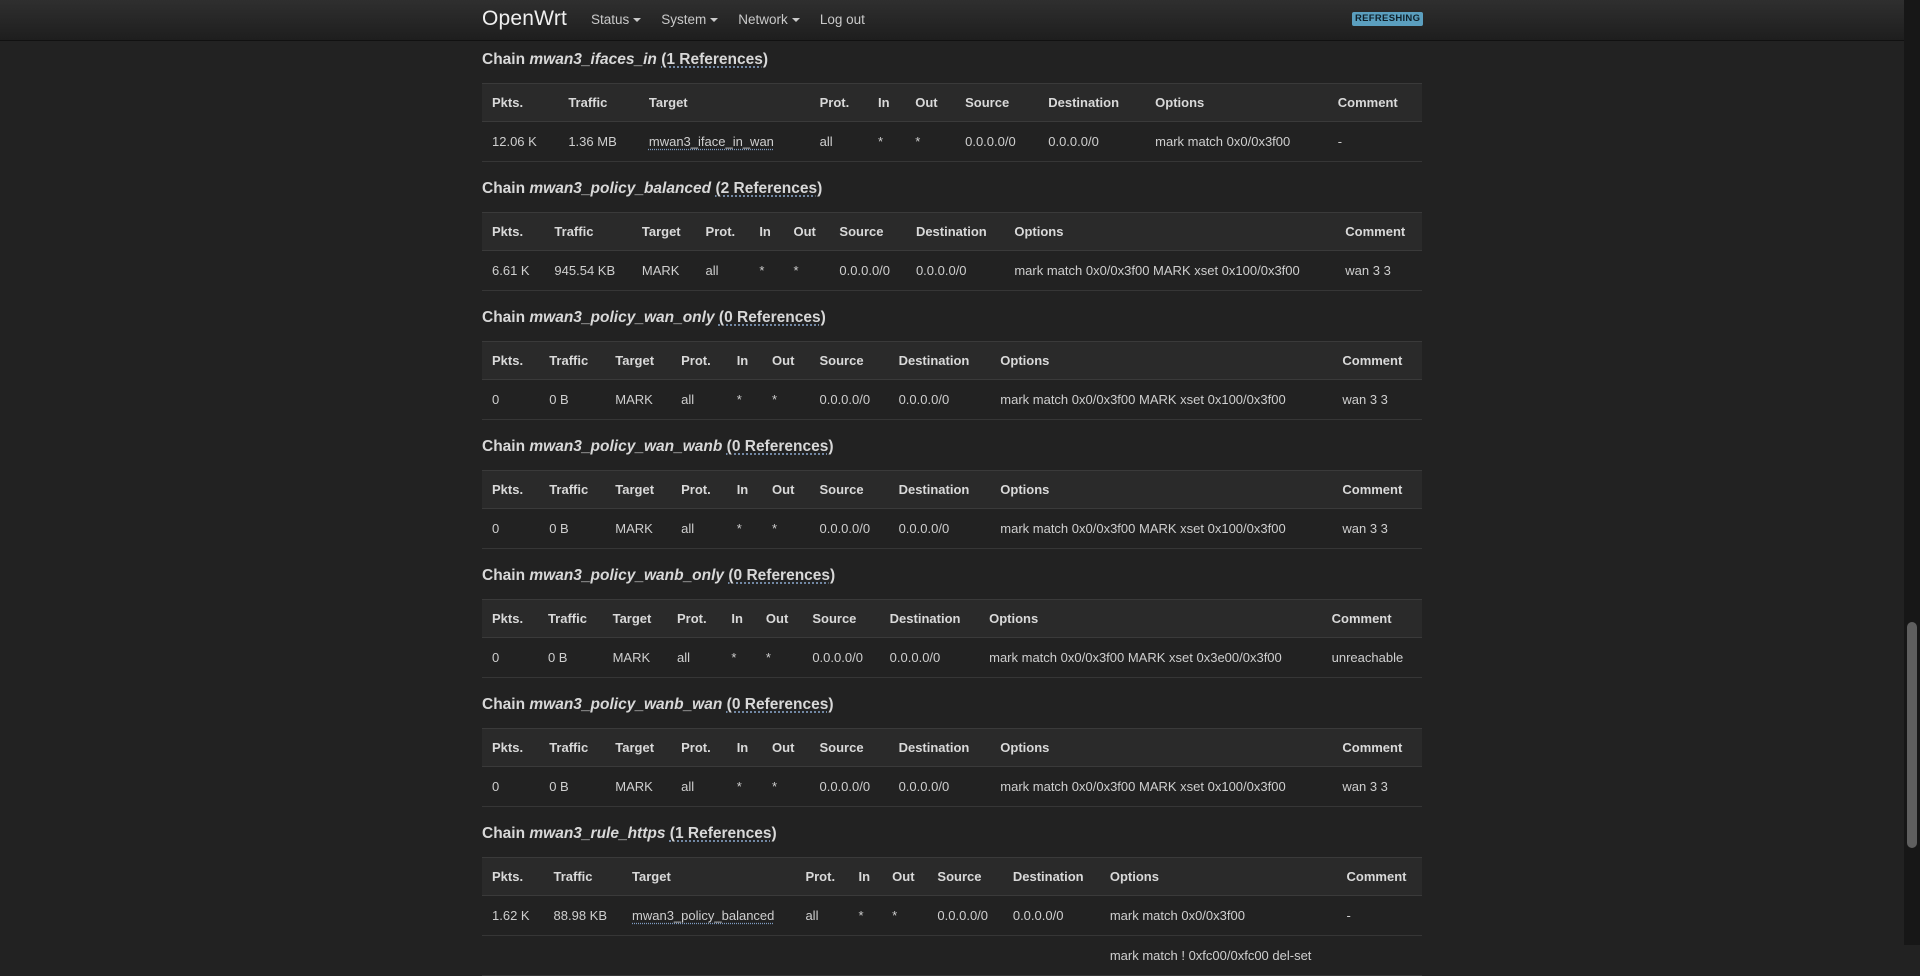  I want to click on chain-name: mwan3_rule_https, so click(597, 833).